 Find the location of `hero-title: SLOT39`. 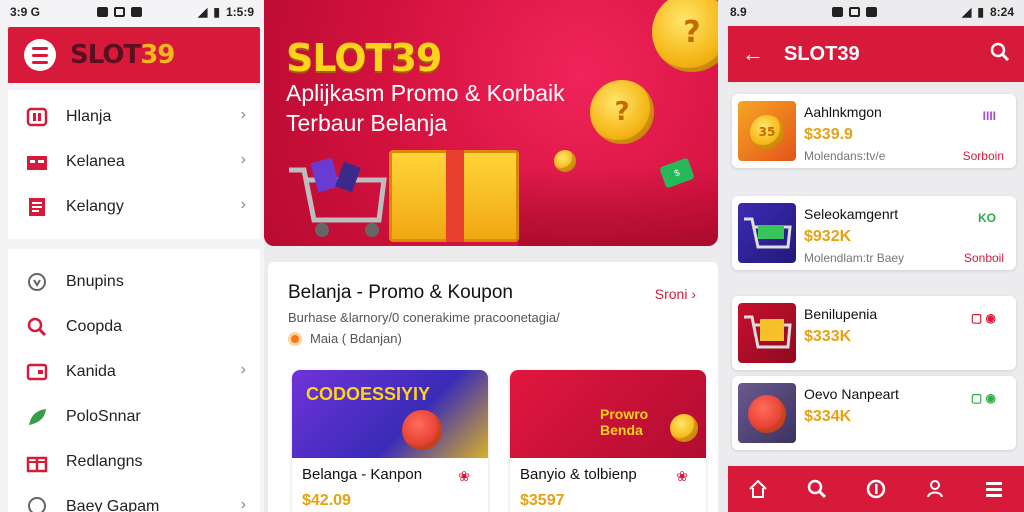

hero-title: SLOT39 is located at coordinates (364, 58).